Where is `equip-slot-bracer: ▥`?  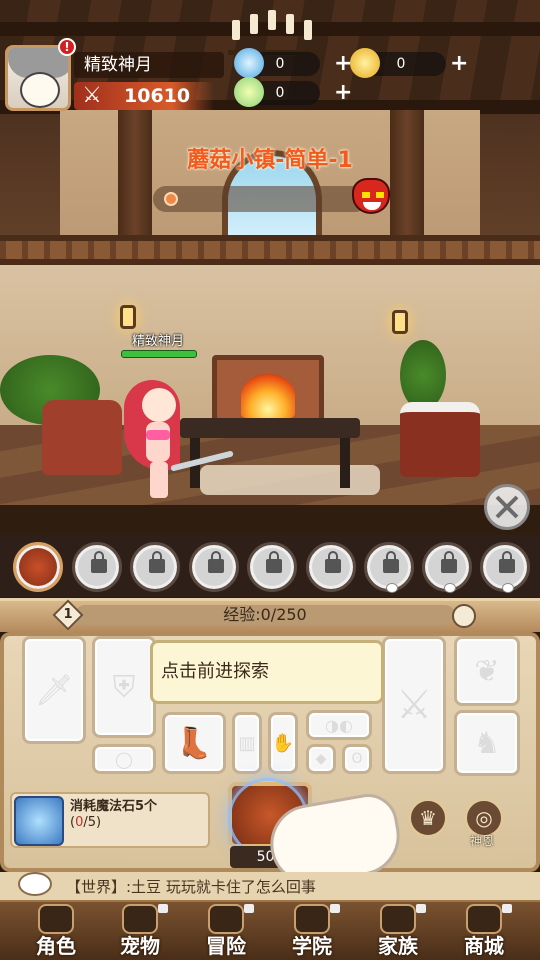 equip-slot-bracer: ▥ is located at coordinates (247, 743).